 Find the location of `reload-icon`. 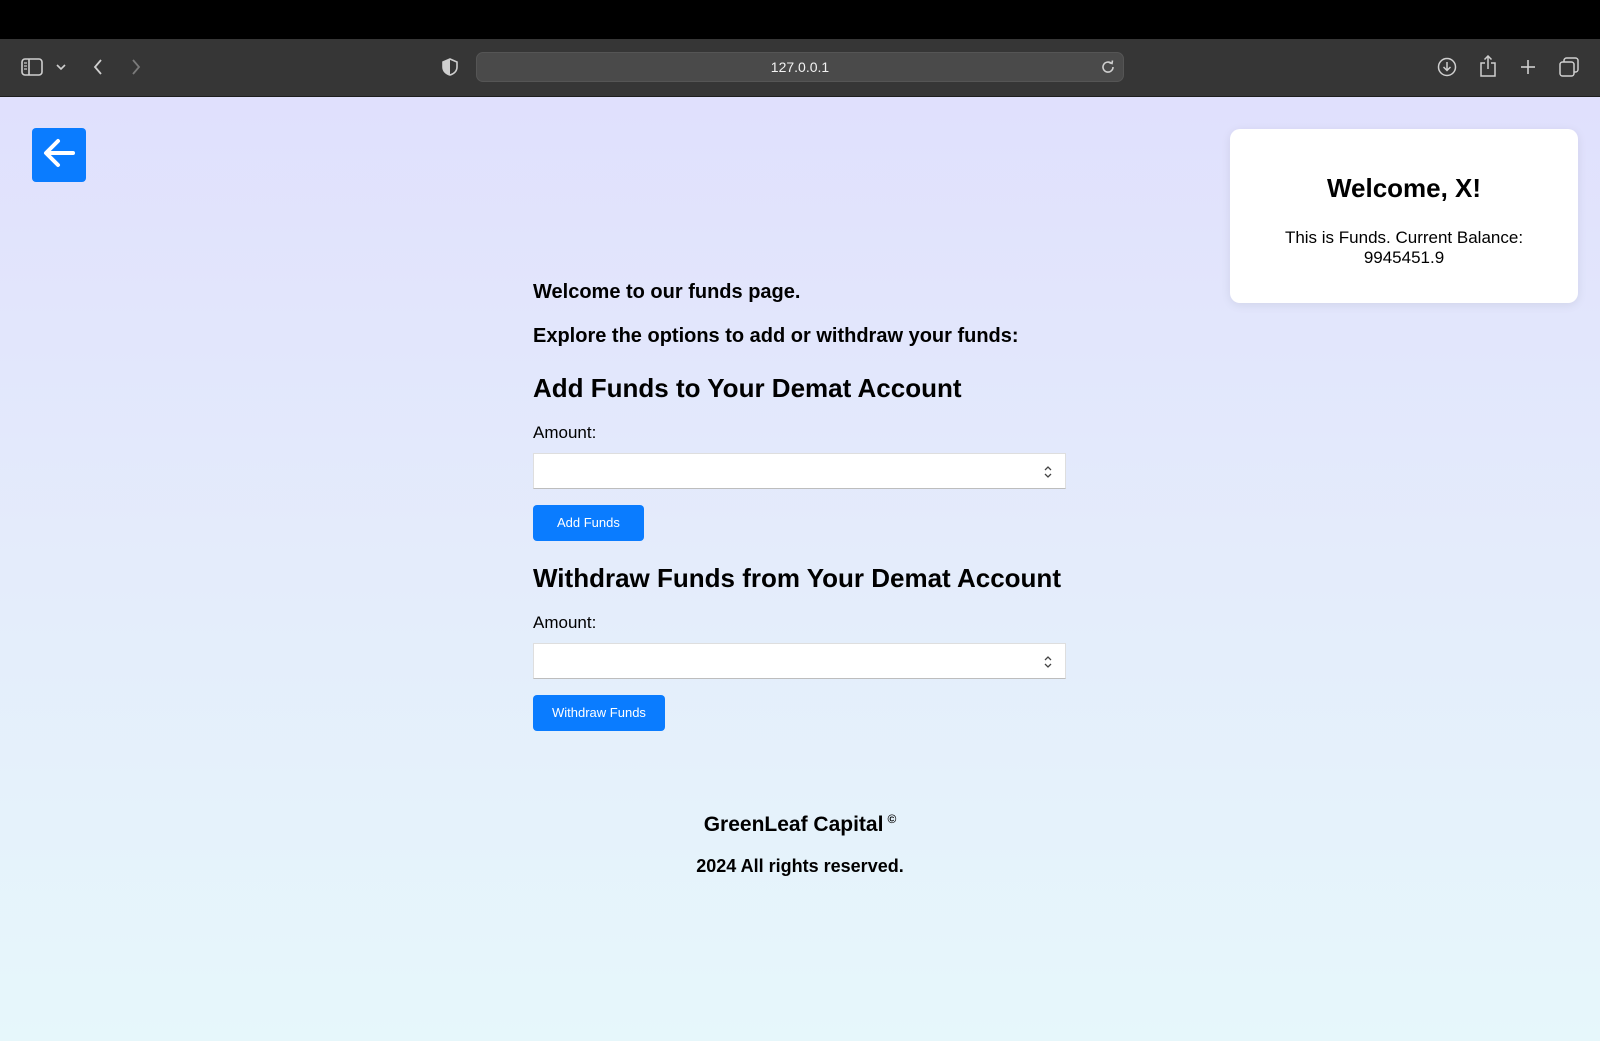

reload-icon is located at coordinates (1108, 67).